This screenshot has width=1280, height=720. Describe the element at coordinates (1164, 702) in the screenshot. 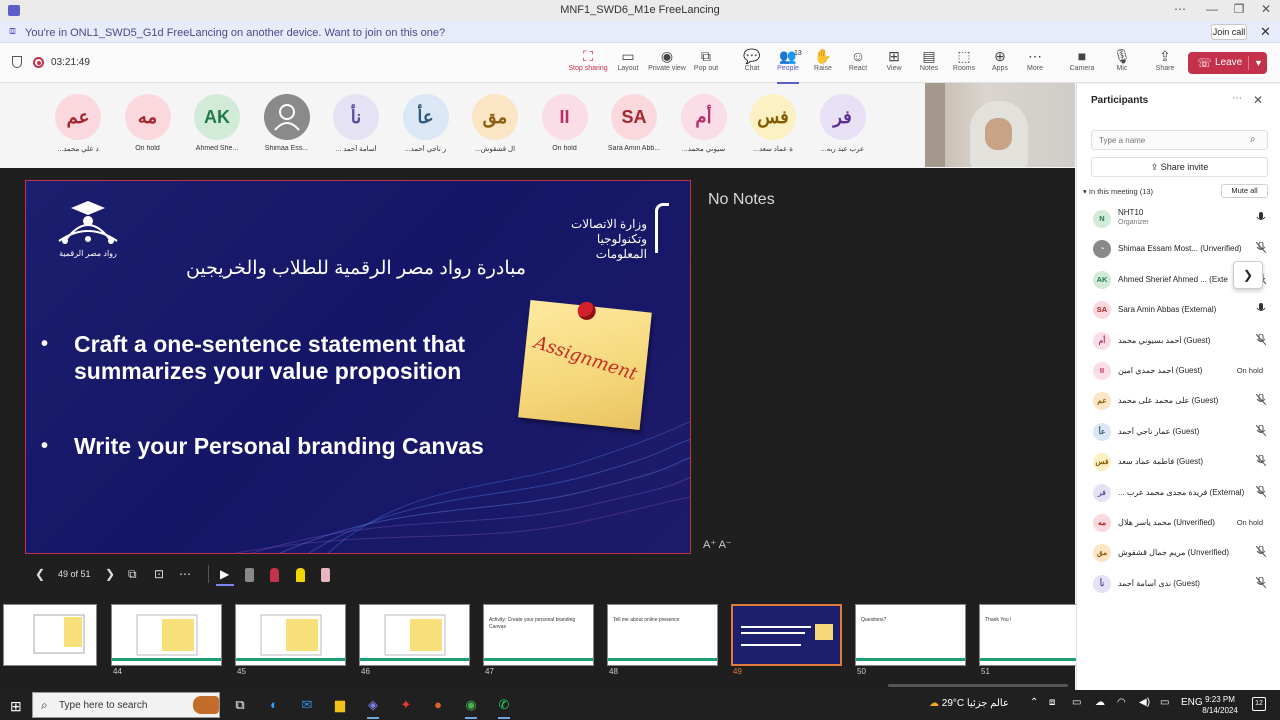

I see `battery-icon: ▭` at that location.